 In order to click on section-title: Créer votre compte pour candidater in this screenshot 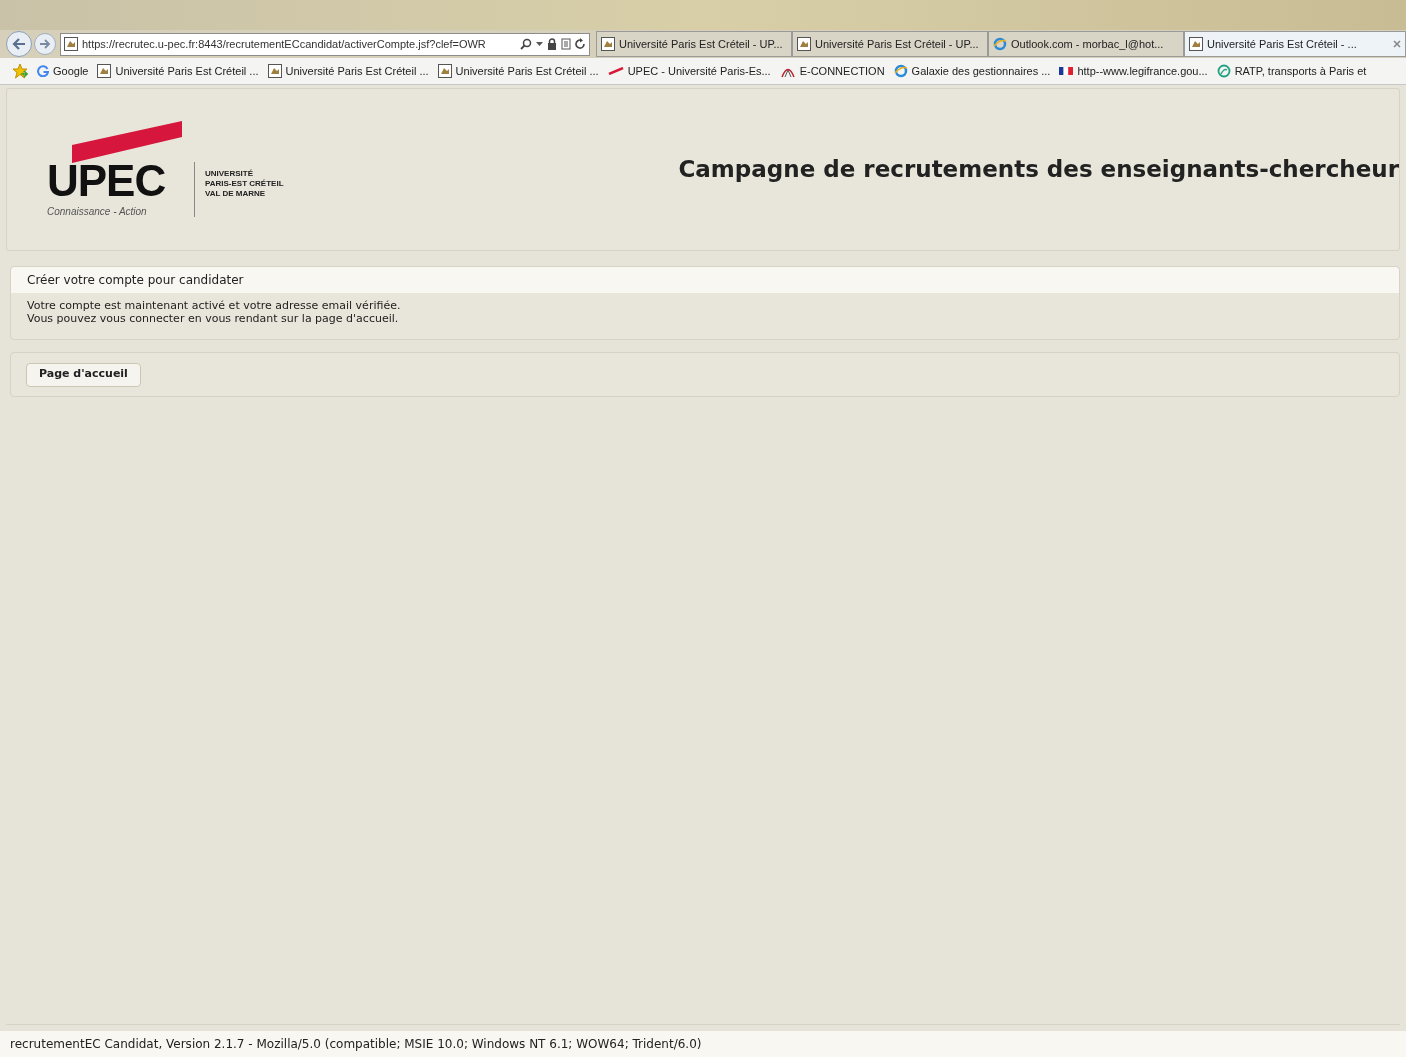, I will do `click(135, 280)`.